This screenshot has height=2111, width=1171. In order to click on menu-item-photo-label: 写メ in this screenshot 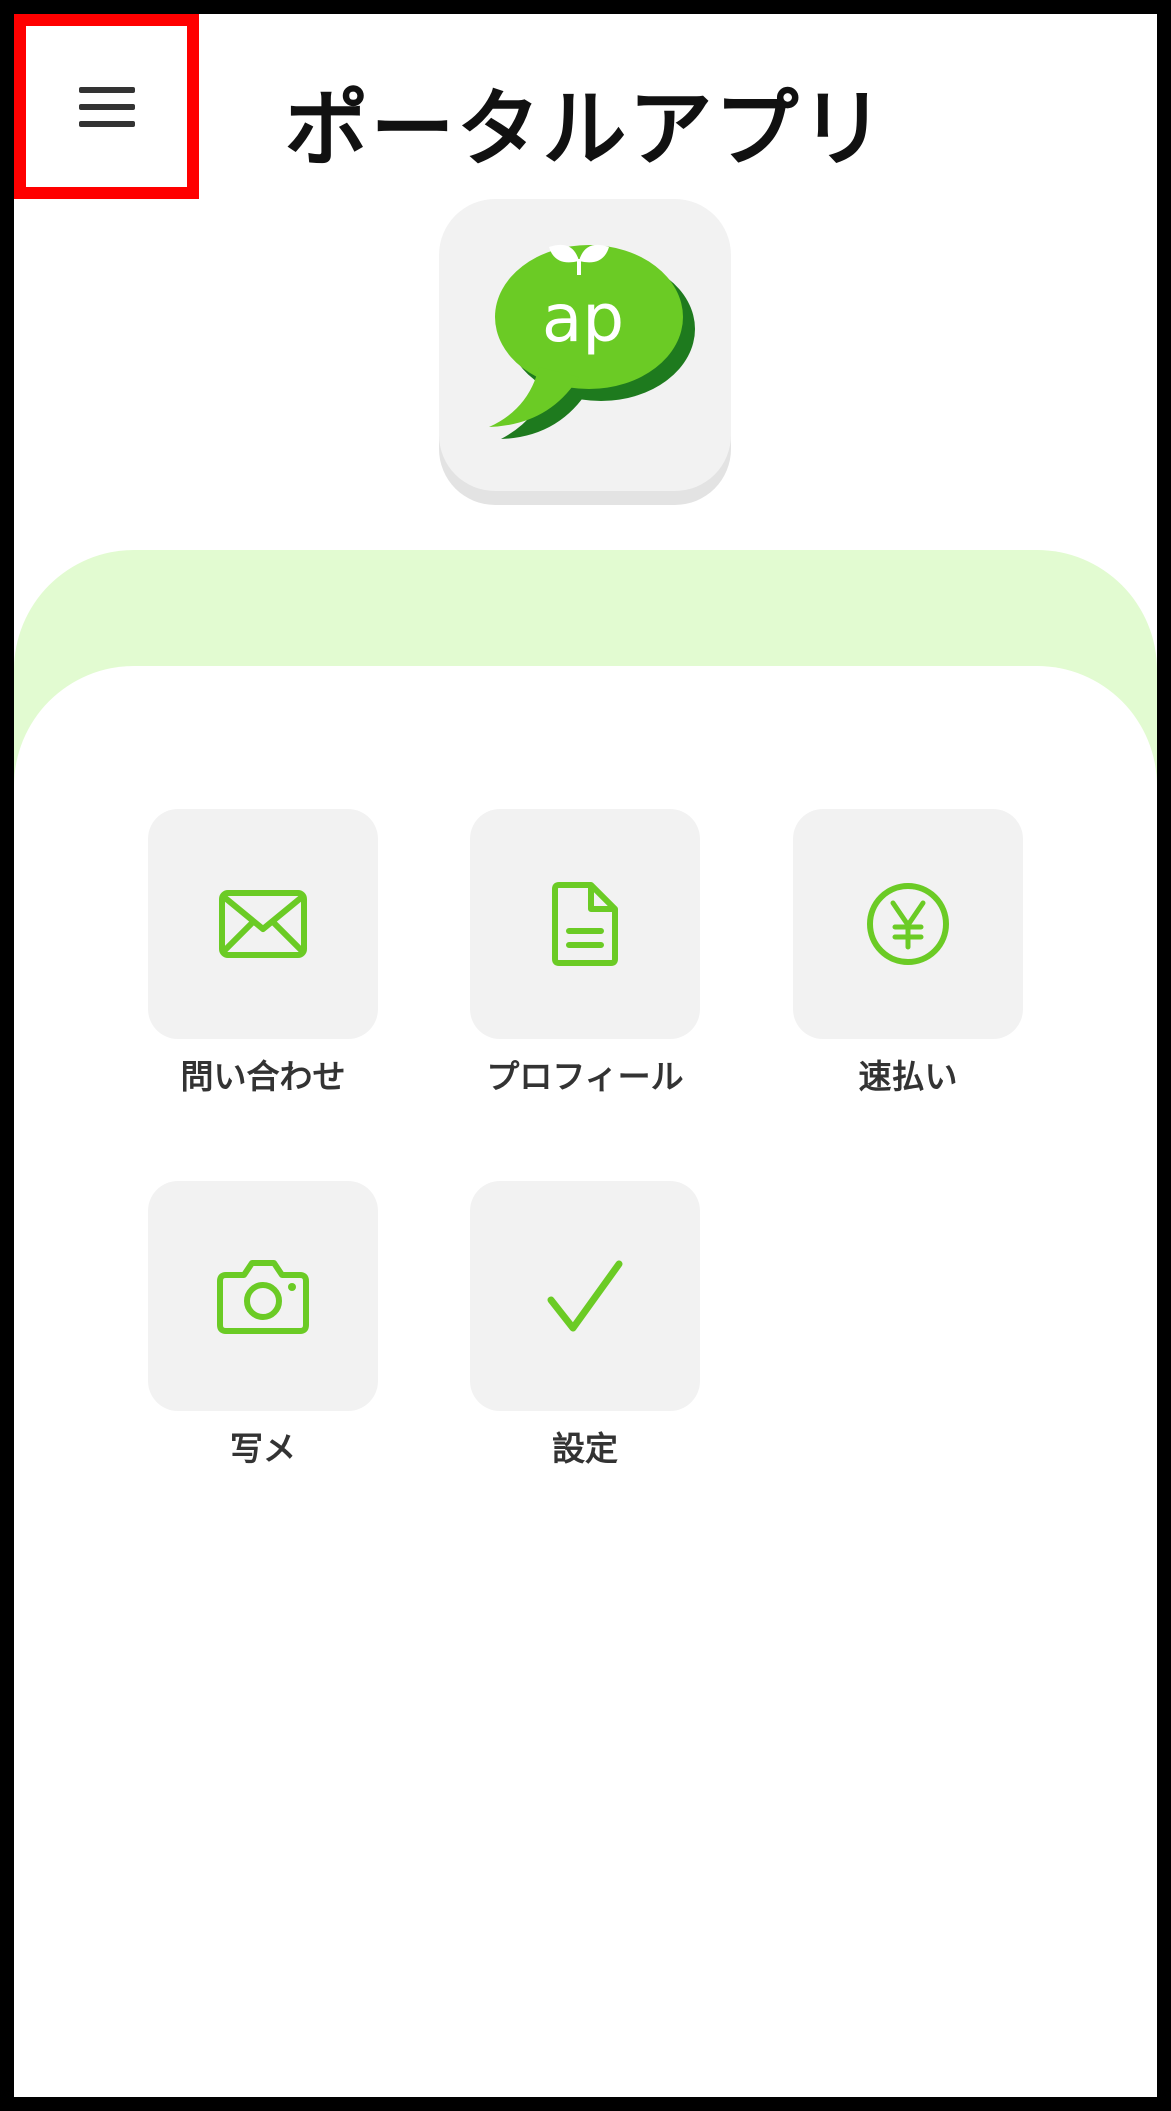, I will do `click(263, 1448)`.